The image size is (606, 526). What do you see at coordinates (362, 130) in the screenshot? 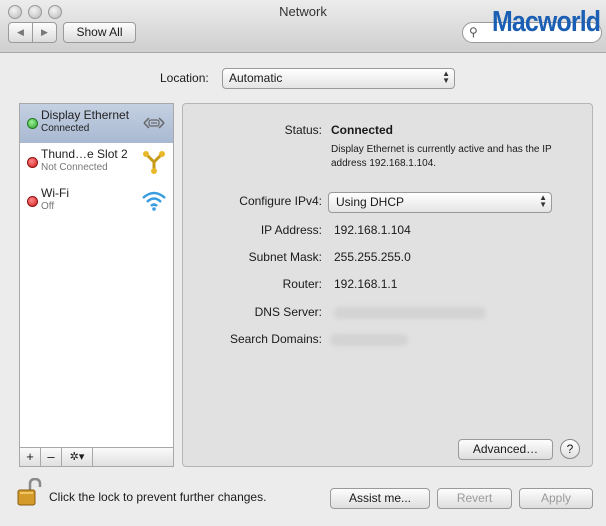
I see `status-value: Connected` at bounding box center [362, 130].